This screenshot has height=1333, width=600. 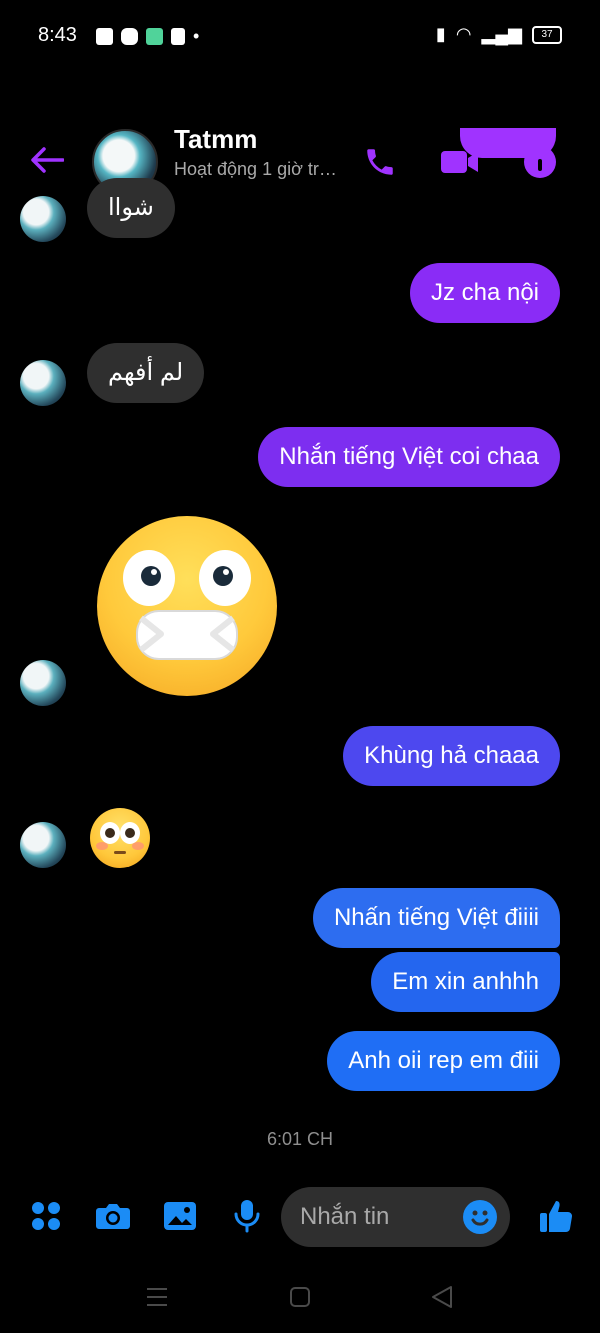 I want to click on home-nav-button, so click(x=300, y=1299).